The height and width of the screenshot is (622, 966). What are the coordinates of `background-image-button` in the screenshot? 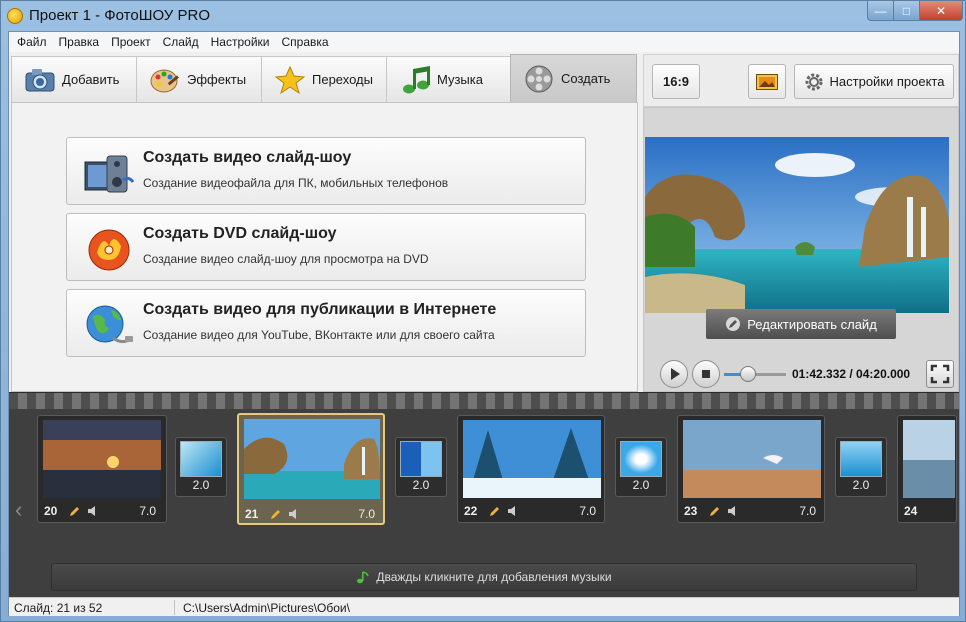 It's located at (767, 81).